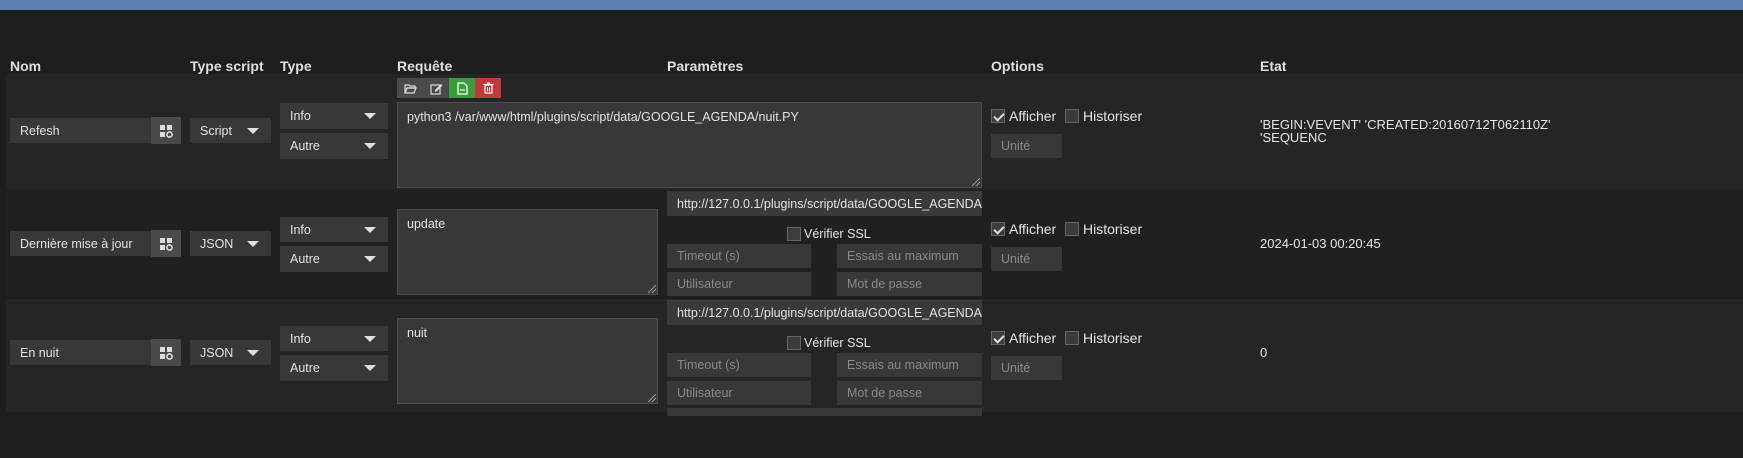 This screenshot has width=1743, height=458. Describe the element at coordinates (705, 66) in the screenshot. I see `header-parametres: Paramètres` at that location.